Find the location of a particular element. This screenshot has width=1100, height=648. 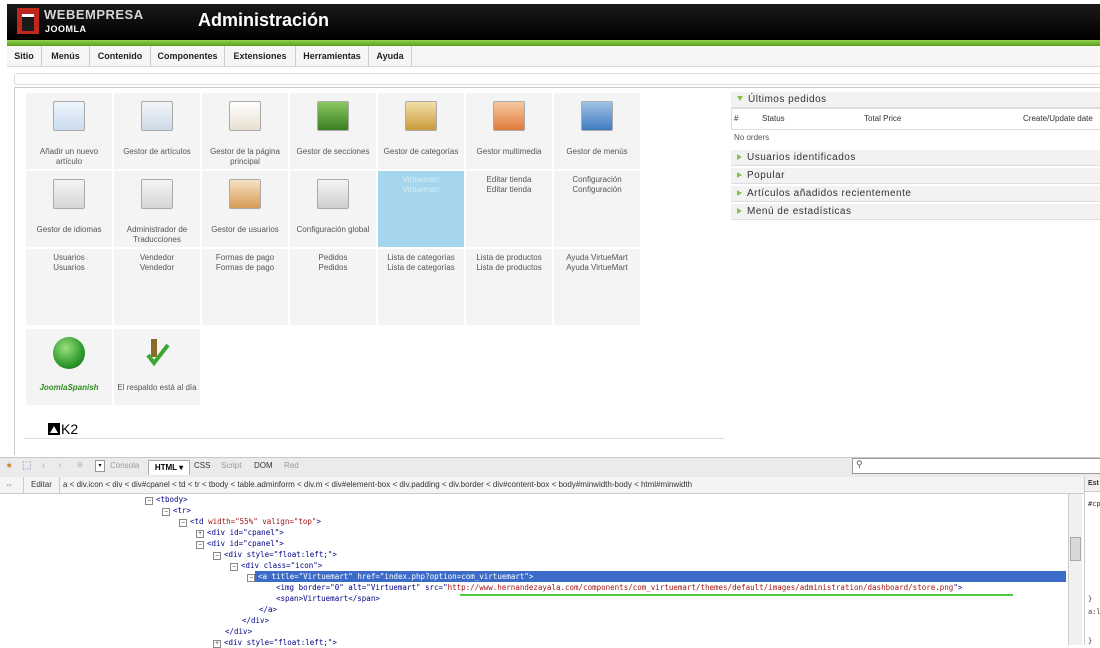

edit-button: Editar is located at coordinates (41, 485).